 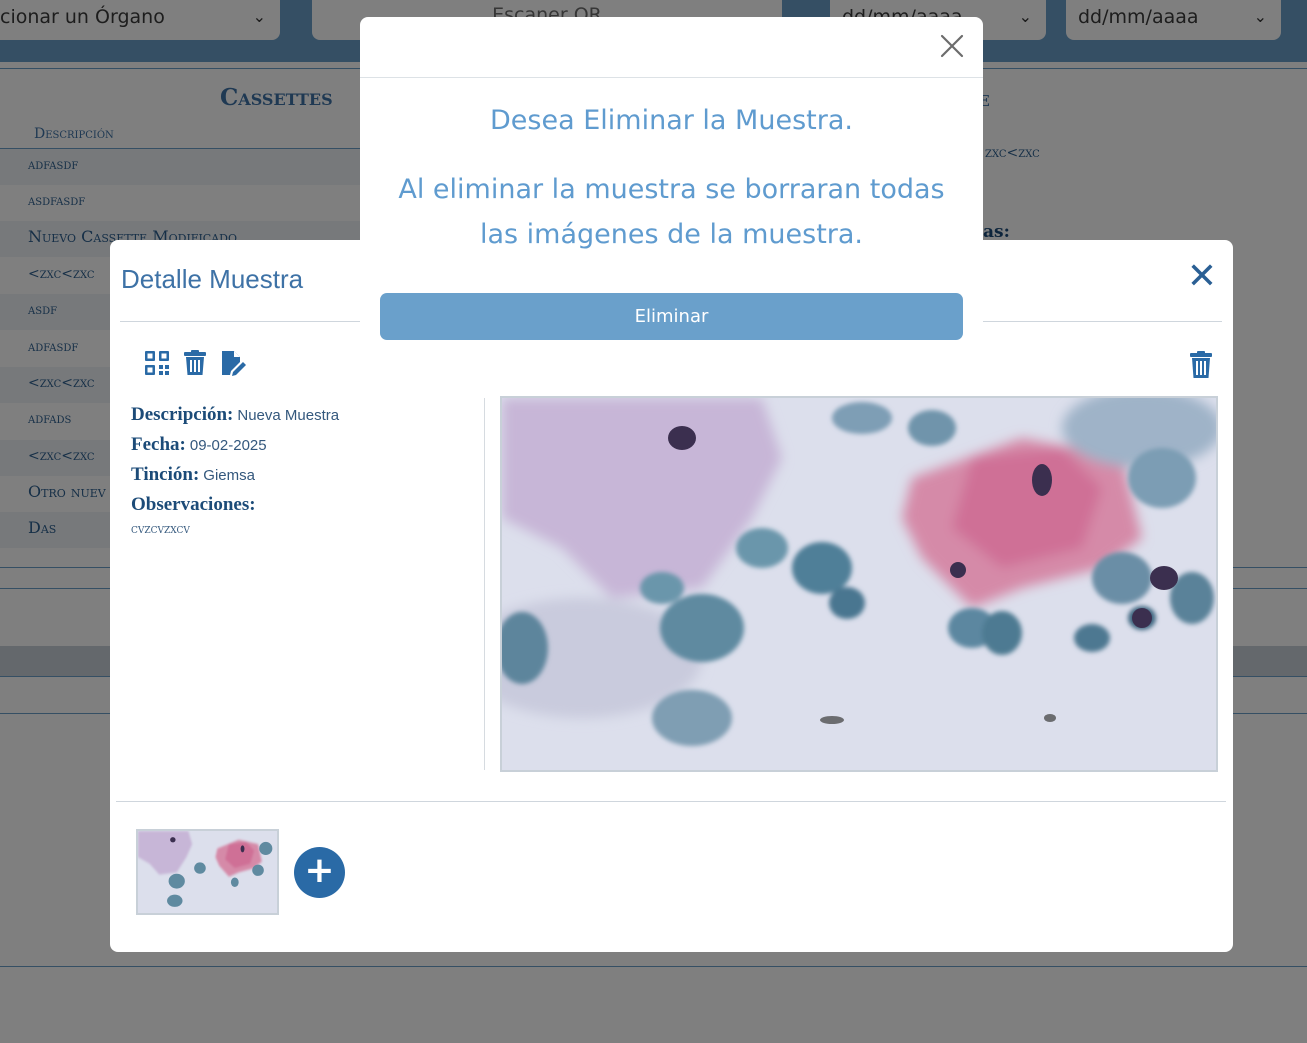 What do you see at coordinates (229, 475) in the screenshot?
I see `stain-value: Giemsa` at bounding box center [229, 475].